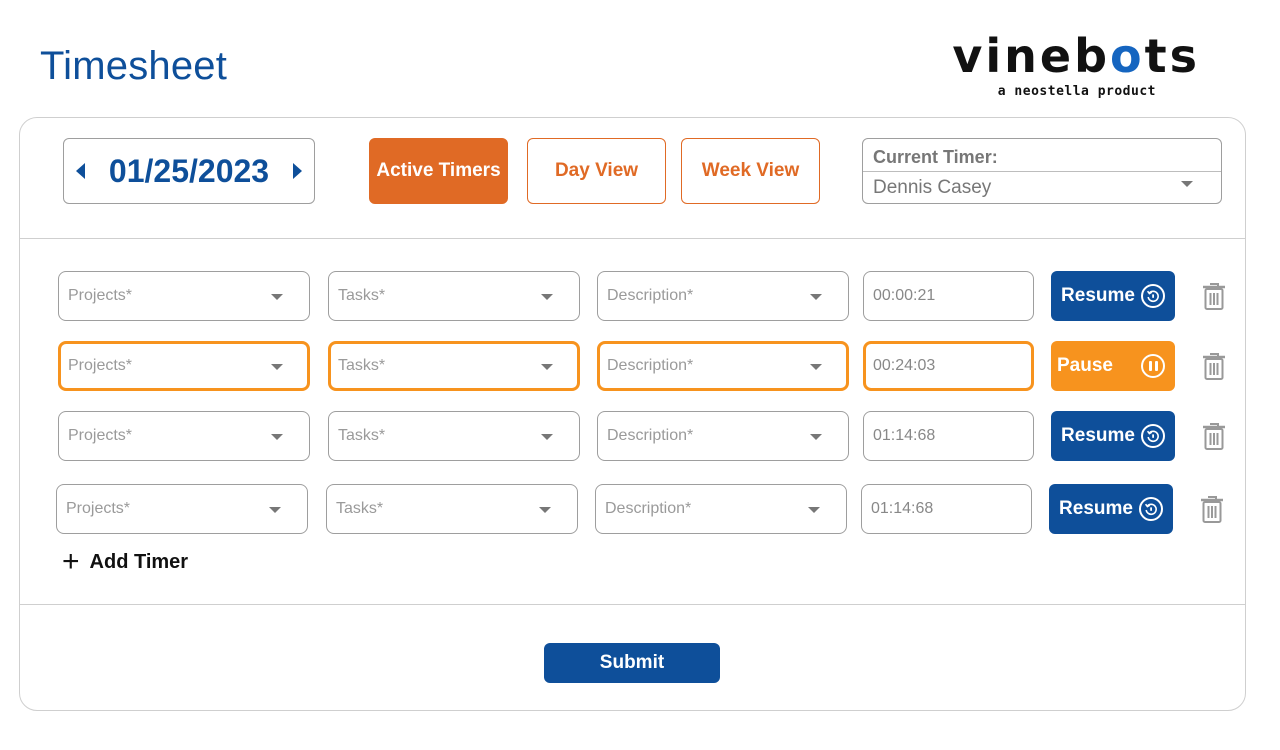  Describe the element at coordinates (750, 171) in the screenshot. I see `week-view-button: Week View` at that location.